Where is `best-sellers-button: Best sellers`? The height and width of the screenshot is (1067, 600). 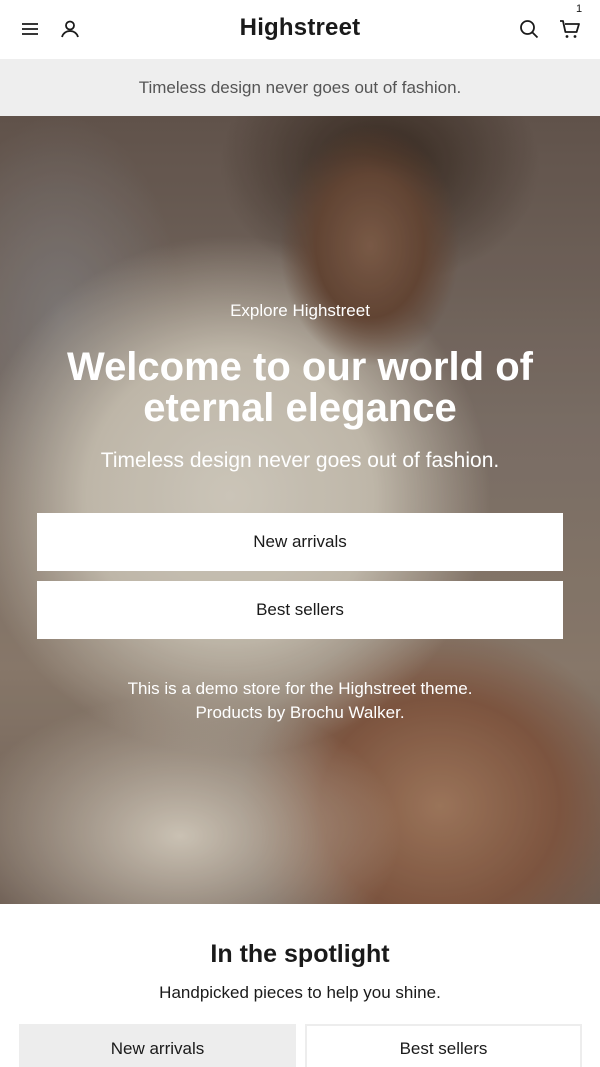
best-sellers-button: Best sellers is located at coordinates (300, 610).